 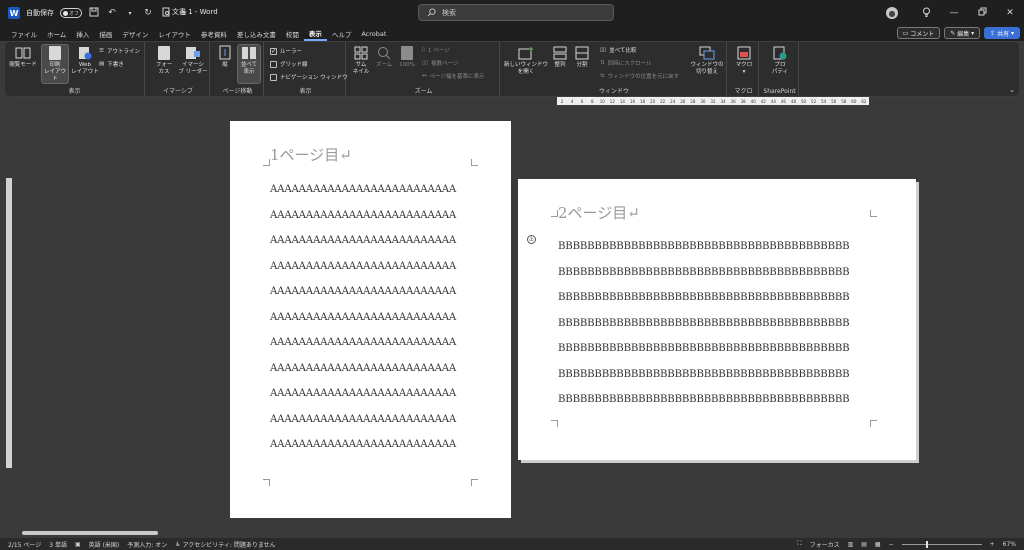 I want to click on share-button: ⇪ 共有 ▾, so click(x=1002, y=33).